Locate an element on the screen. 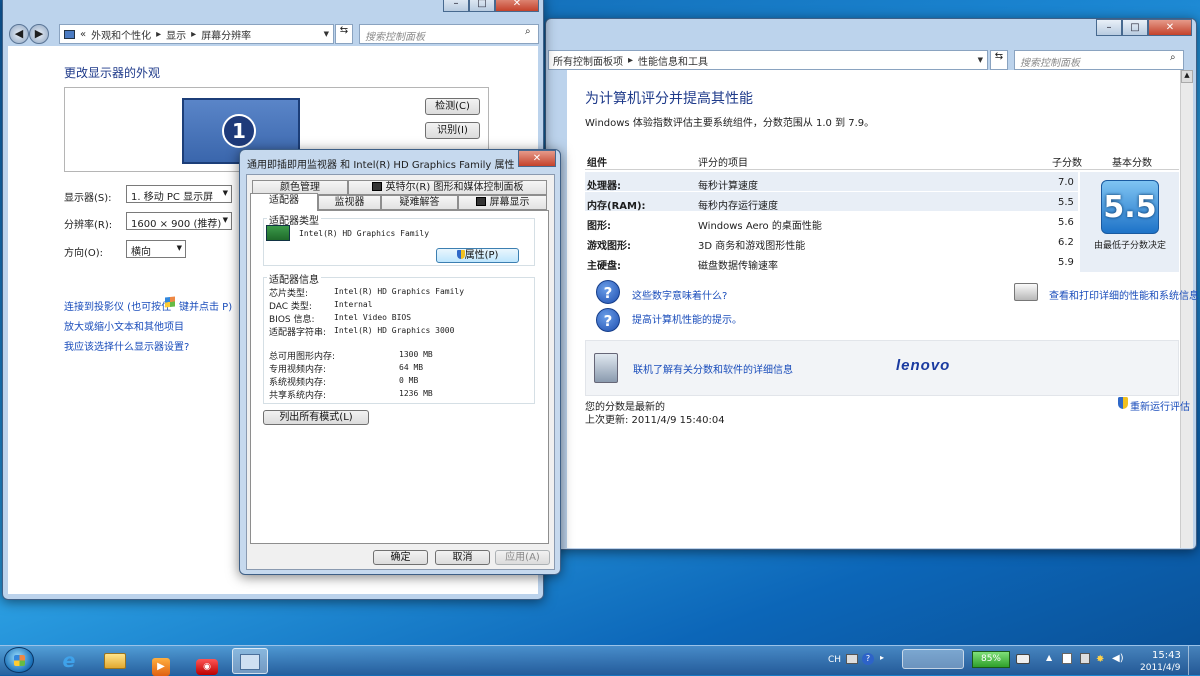 This screenshot has width=1200, height=676. shield-icon is located at coordinates (1123, 403).